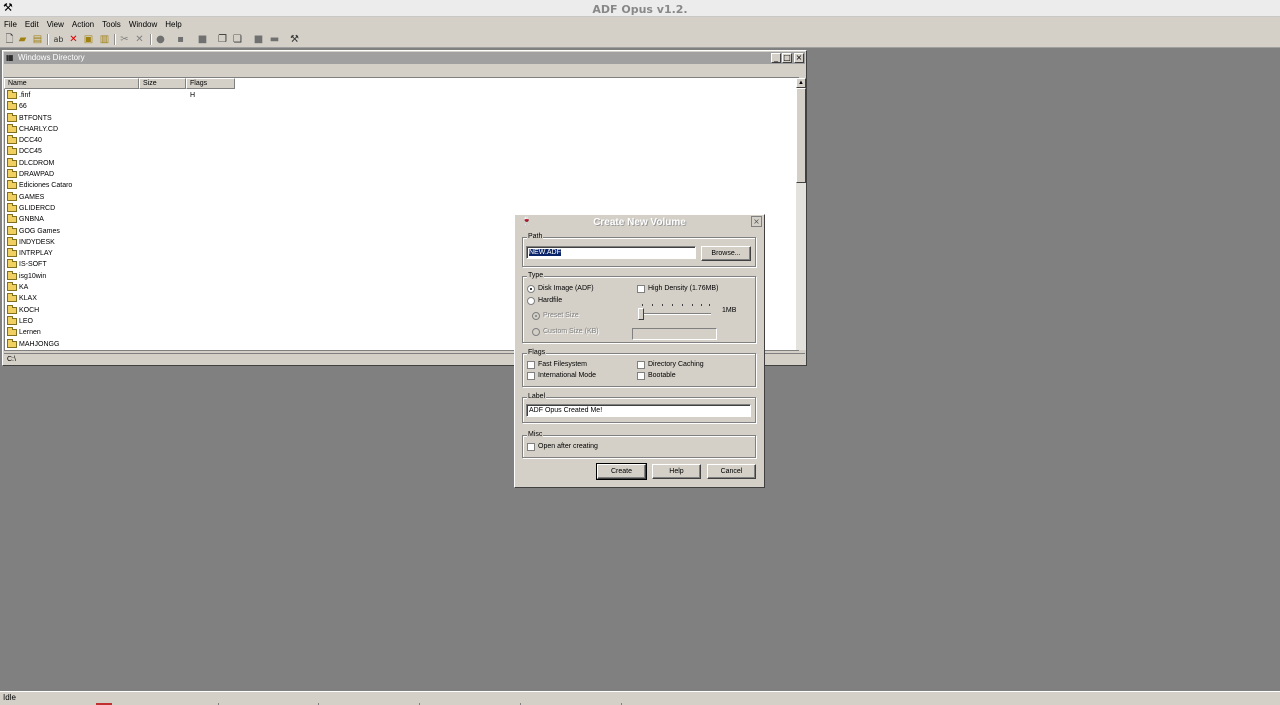 The width and height of the screenshot is (1280, 705). Describe the element at coordinates (537, 352) in the screenshot. I see `flags-group-label: Flags` at that location.